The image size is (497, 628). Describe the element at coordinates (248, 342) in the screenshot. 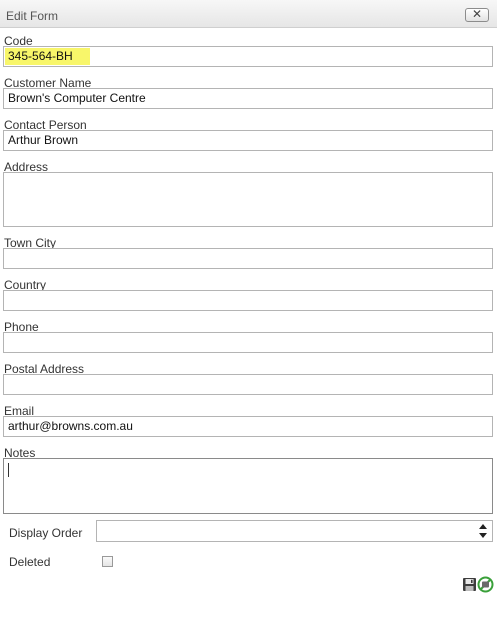

I see `phone-field` at that location.